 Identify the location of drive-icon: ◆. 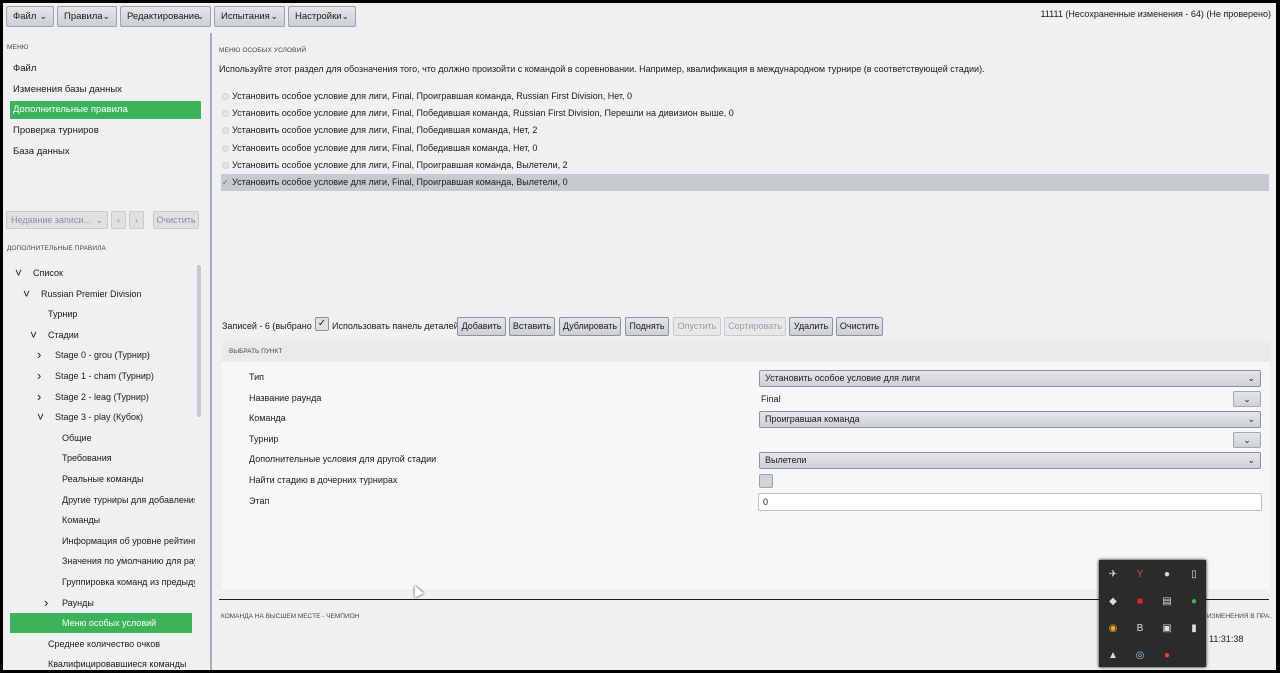
(1113, 602).